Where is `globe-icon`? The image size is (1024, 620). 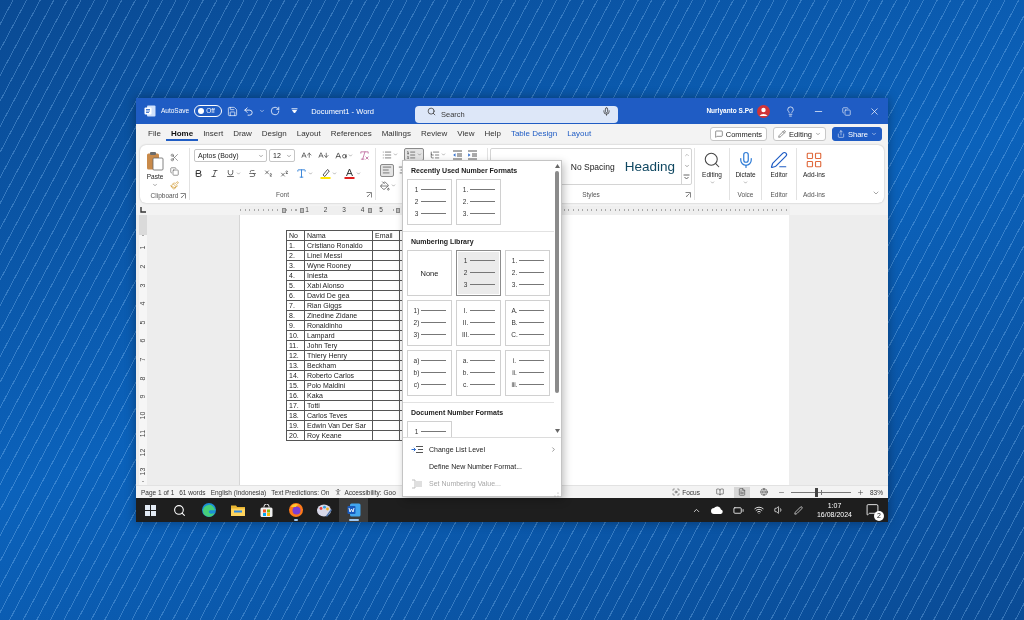
globe-icon is located at coordinates (764, 492).